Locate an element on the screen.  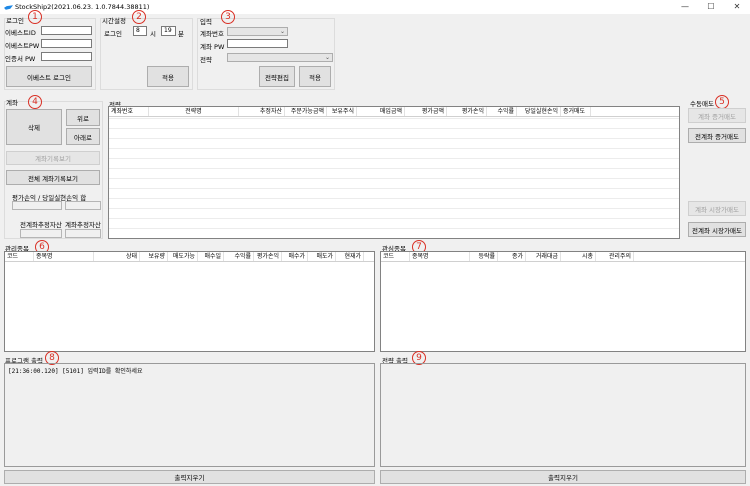
column-header: 보유주식 is located at coordinates (342, 111).